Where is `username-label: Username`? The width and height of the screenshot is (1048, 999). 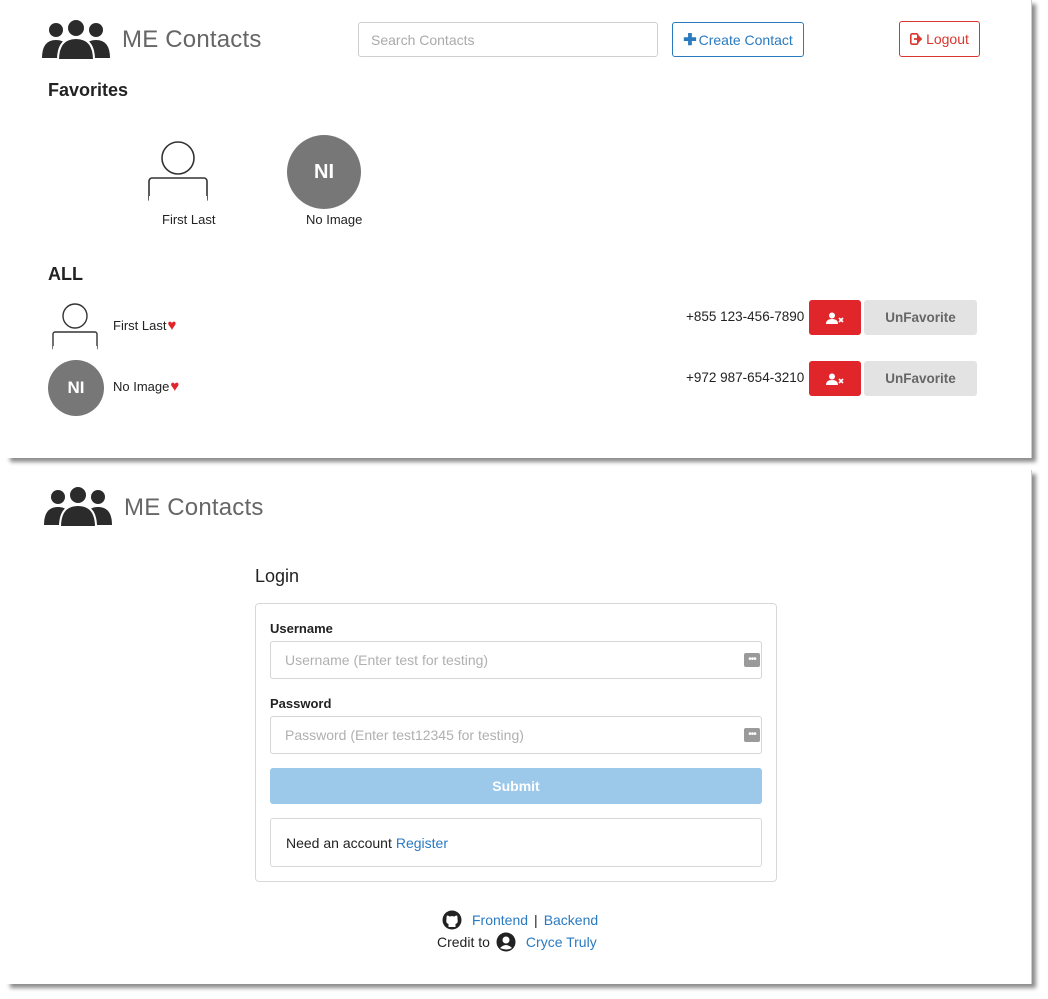
username-label: Username is located at coordinates (301, 628).